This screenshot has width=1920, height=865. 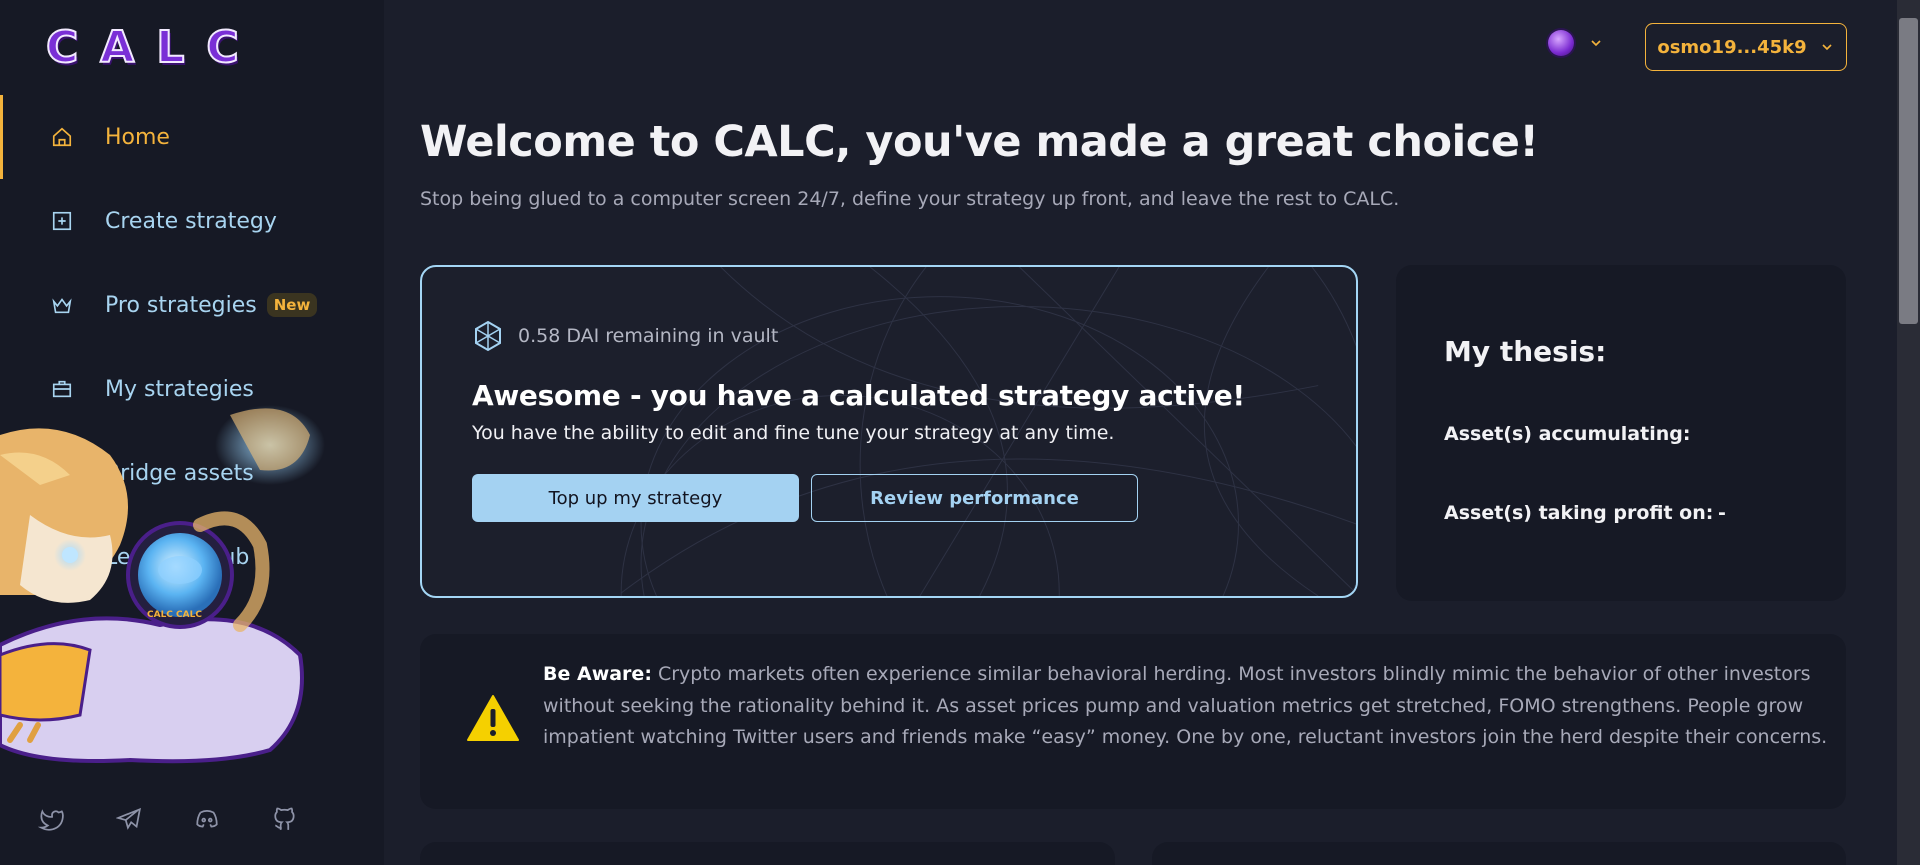 I want to click on social-links, so click(x=168, y=819).